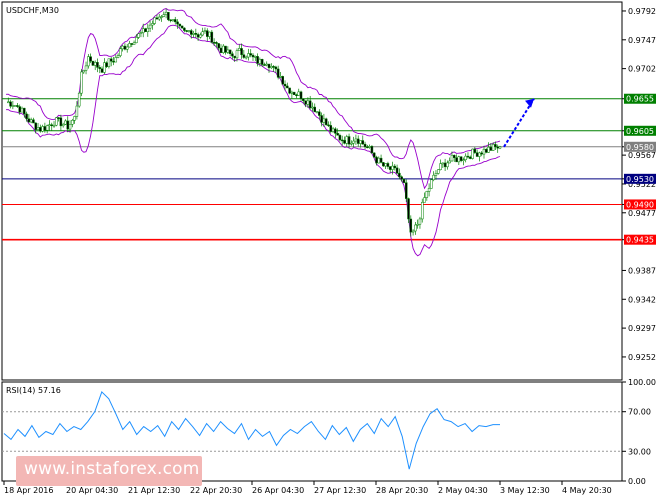  Describe the element at coordinates (640, 179) in the screenshot. I see `level-label: 0.9530` at that location.